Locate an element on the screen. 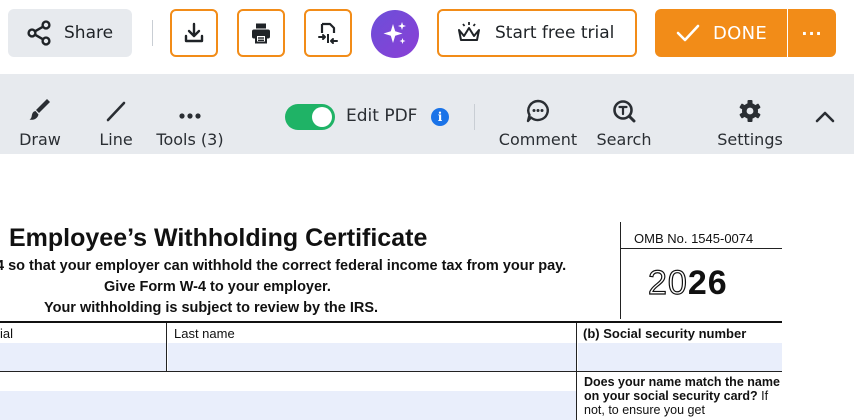  convert-button is located at coordinates (328, 33).